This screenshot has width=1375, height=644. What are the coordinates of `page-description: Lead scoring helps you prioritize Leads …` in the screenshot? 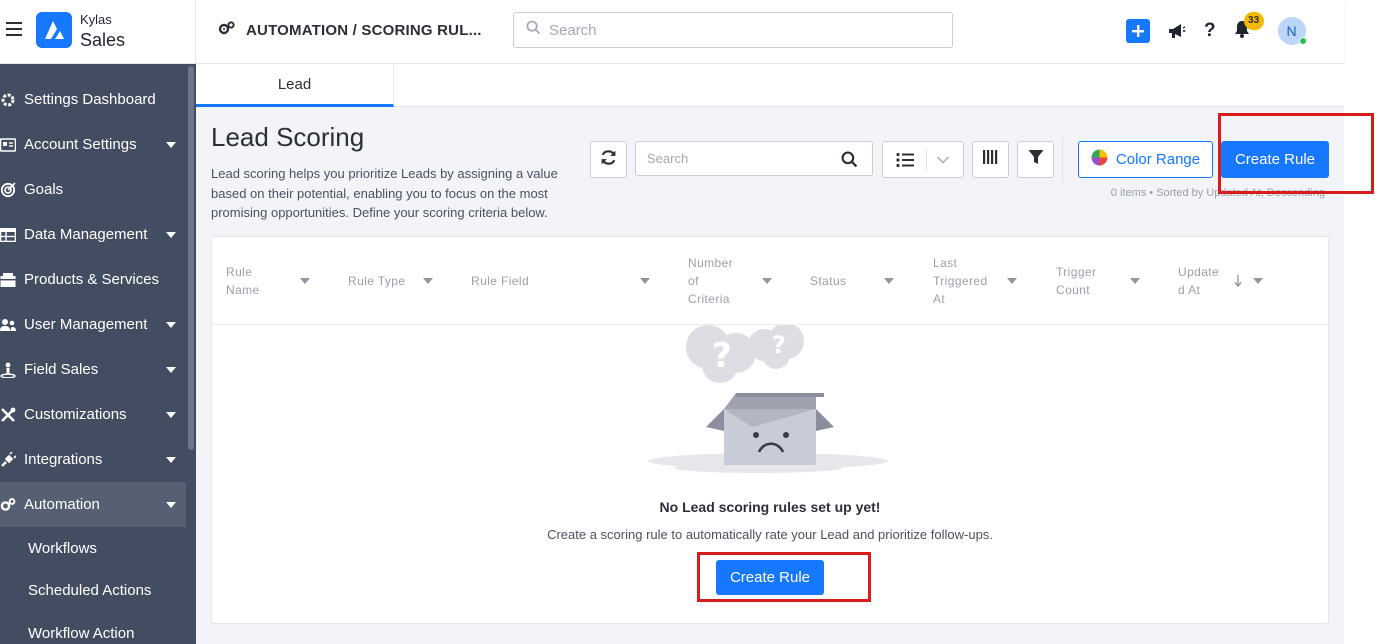 It's located at (384, 193).